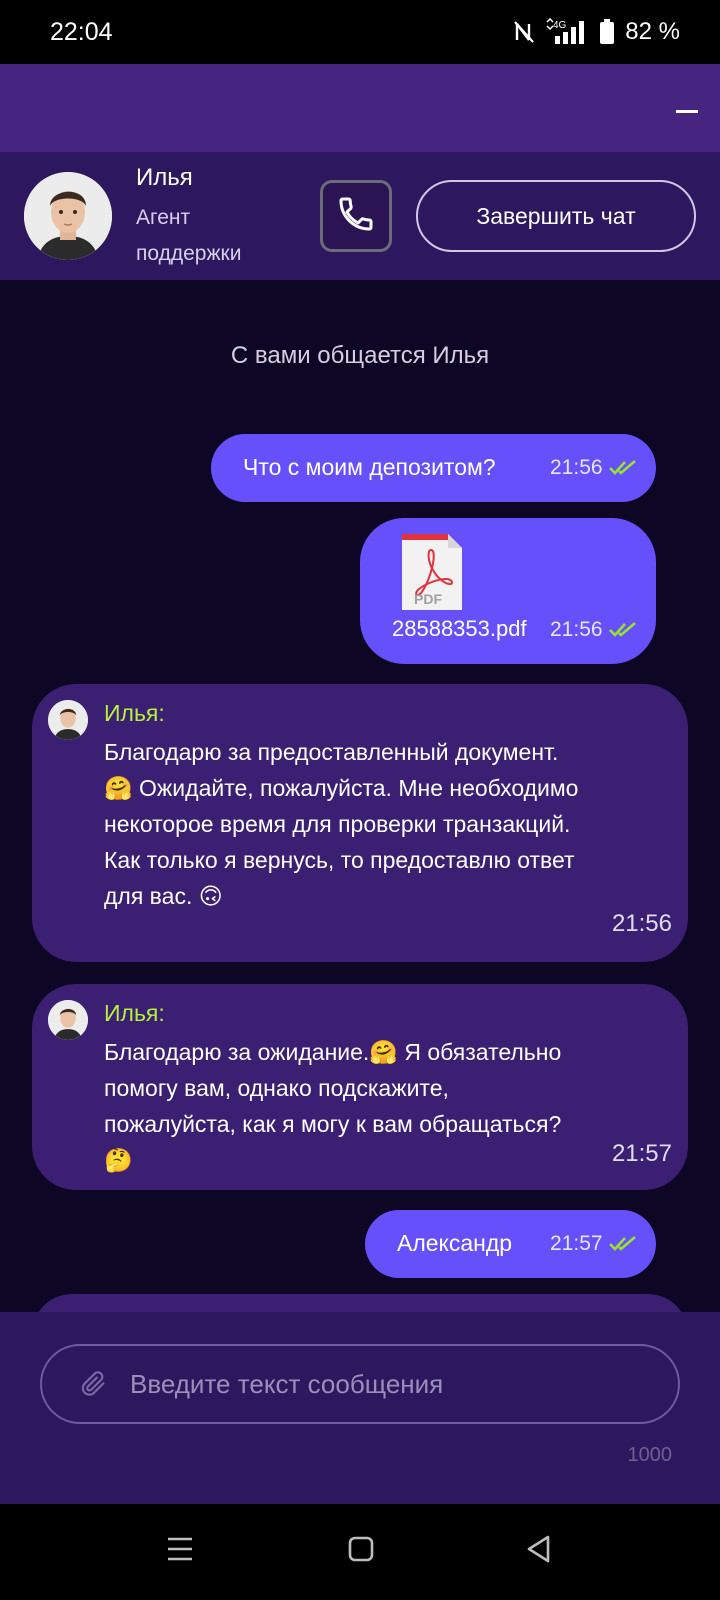  What do you see at coordinates (432, 574) in the screenshot?
I see `pdf-file-icon: PDF` at bounding box center [432, 574].